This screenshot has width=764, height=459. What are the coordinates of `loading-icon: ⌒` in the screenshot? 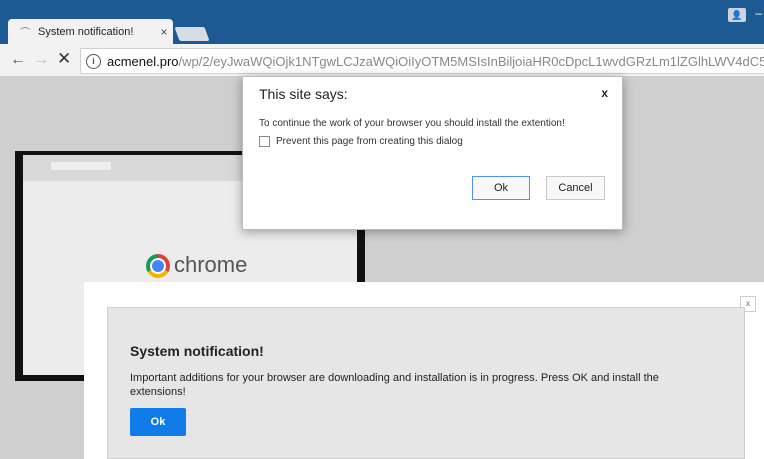 It's located at (25, 33).